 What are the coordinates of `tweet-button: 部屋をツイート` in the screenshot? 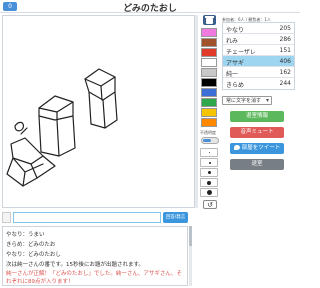 It's located at (257, 148).